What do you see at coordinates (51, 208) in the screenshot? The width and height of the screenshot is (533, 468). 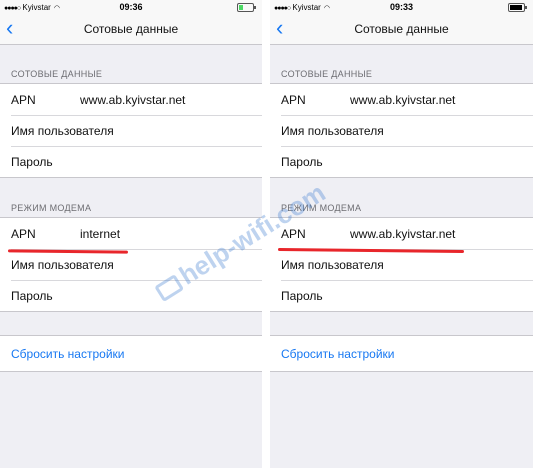 I see `section-header-hotspot: РЕЖИМ МОДЕМА` at bounding box center [51, 208].